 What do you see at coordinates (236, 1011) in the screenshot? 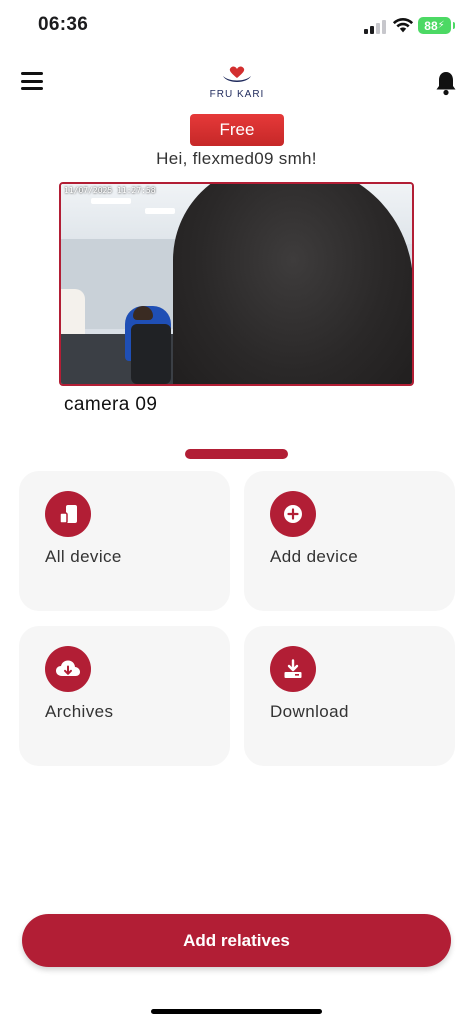
I see `home-indicator` at bounding box center [236, 1011].